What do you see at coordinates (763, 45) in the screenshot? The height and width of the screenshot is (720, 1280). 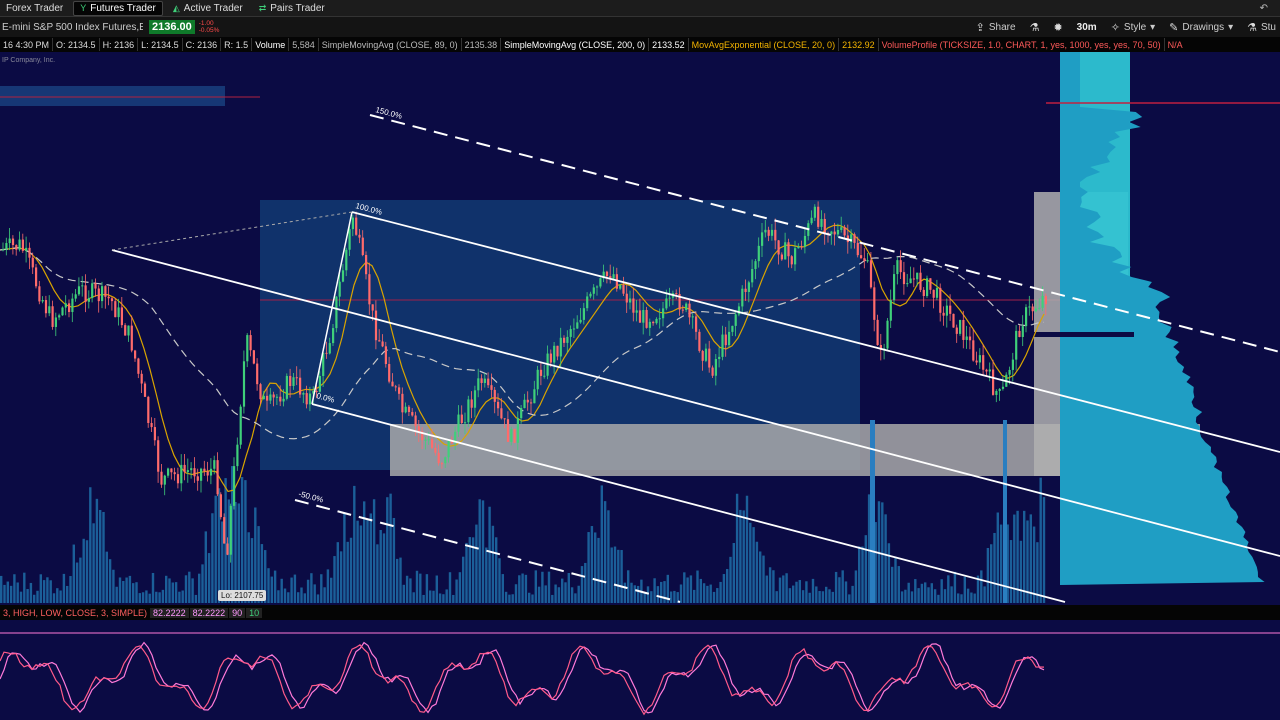 I see `ema-label: MovAvgExponential (CLOSE, 20, 0)` at bounding box center [763, 45].